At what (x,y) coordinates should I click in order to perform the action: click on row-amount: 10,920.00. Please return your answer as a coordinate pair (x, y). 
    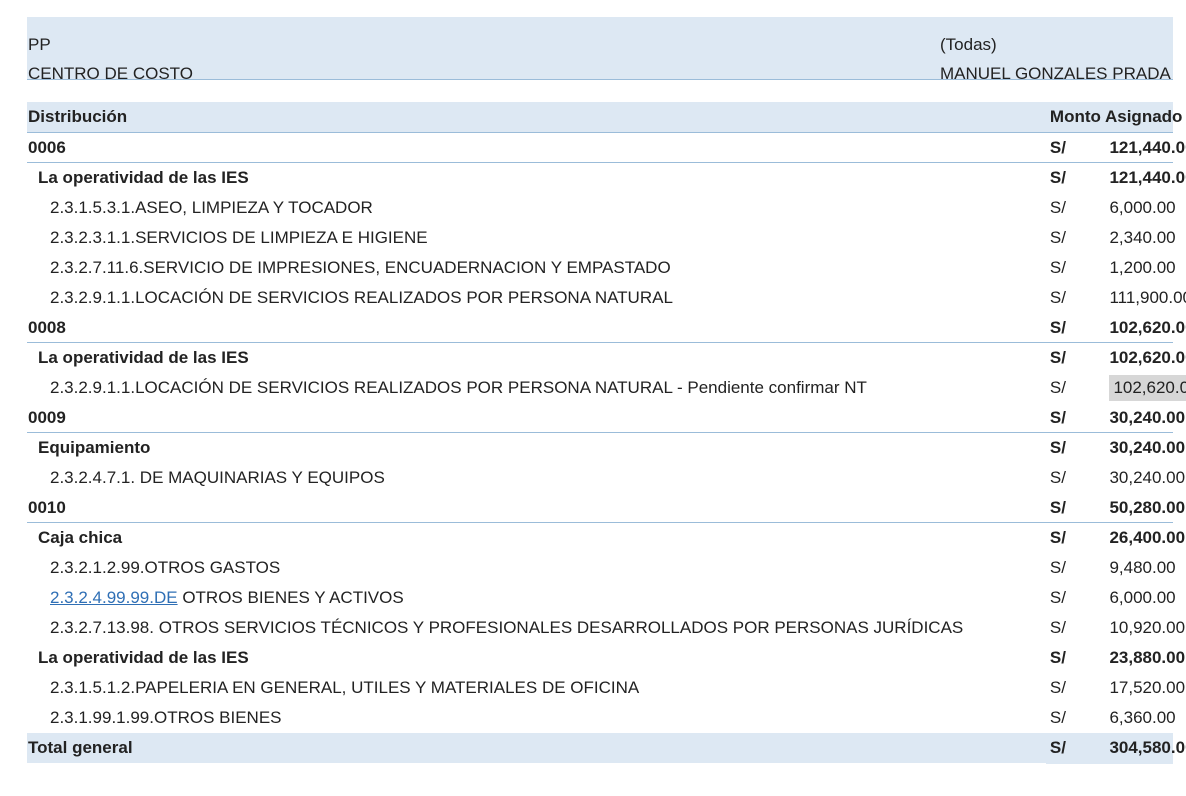
    Looking at the image, I should click on (1147, 628).